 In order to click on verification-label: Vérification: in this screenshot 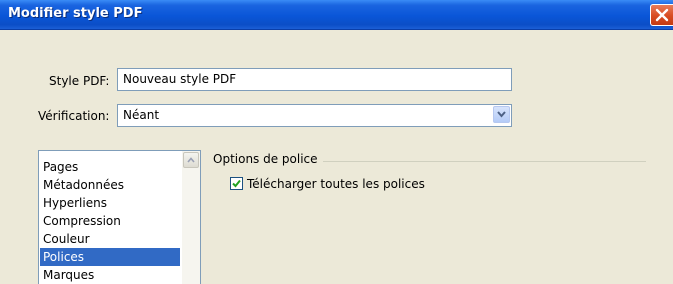, I will do `click(74, 116)`.